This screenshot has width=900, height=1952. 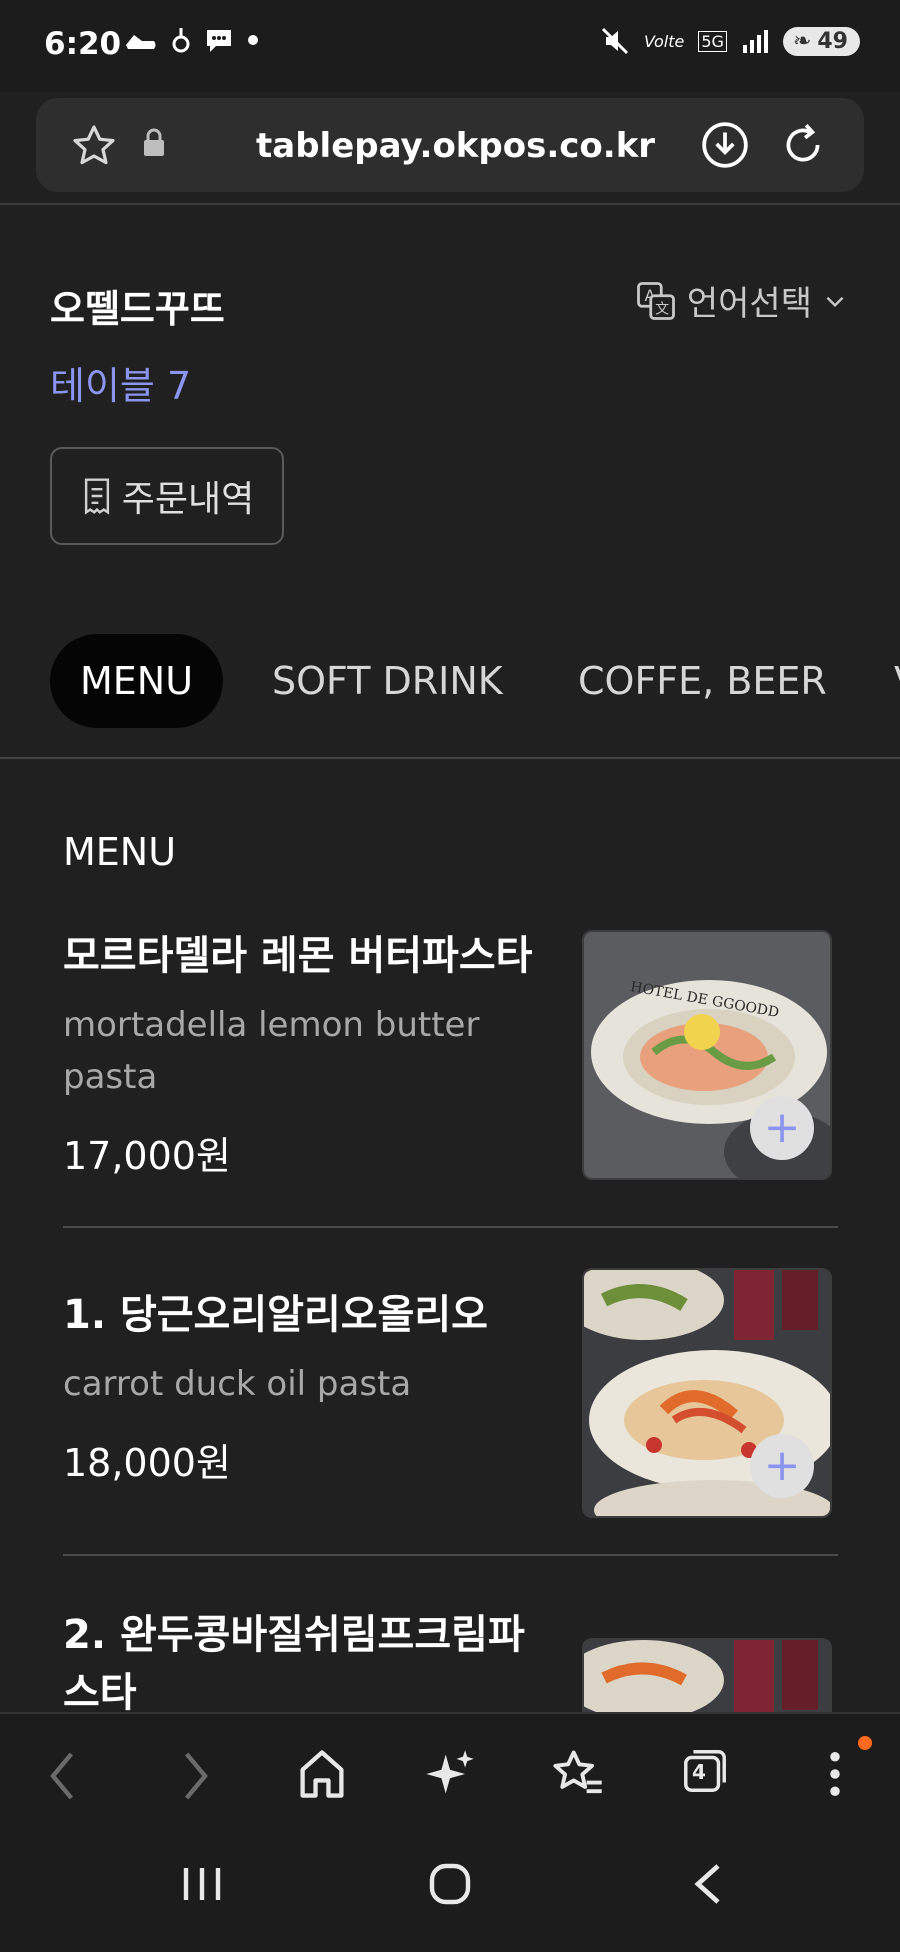 I want to click on volte-label: Volte, so click(x=664, y=41).